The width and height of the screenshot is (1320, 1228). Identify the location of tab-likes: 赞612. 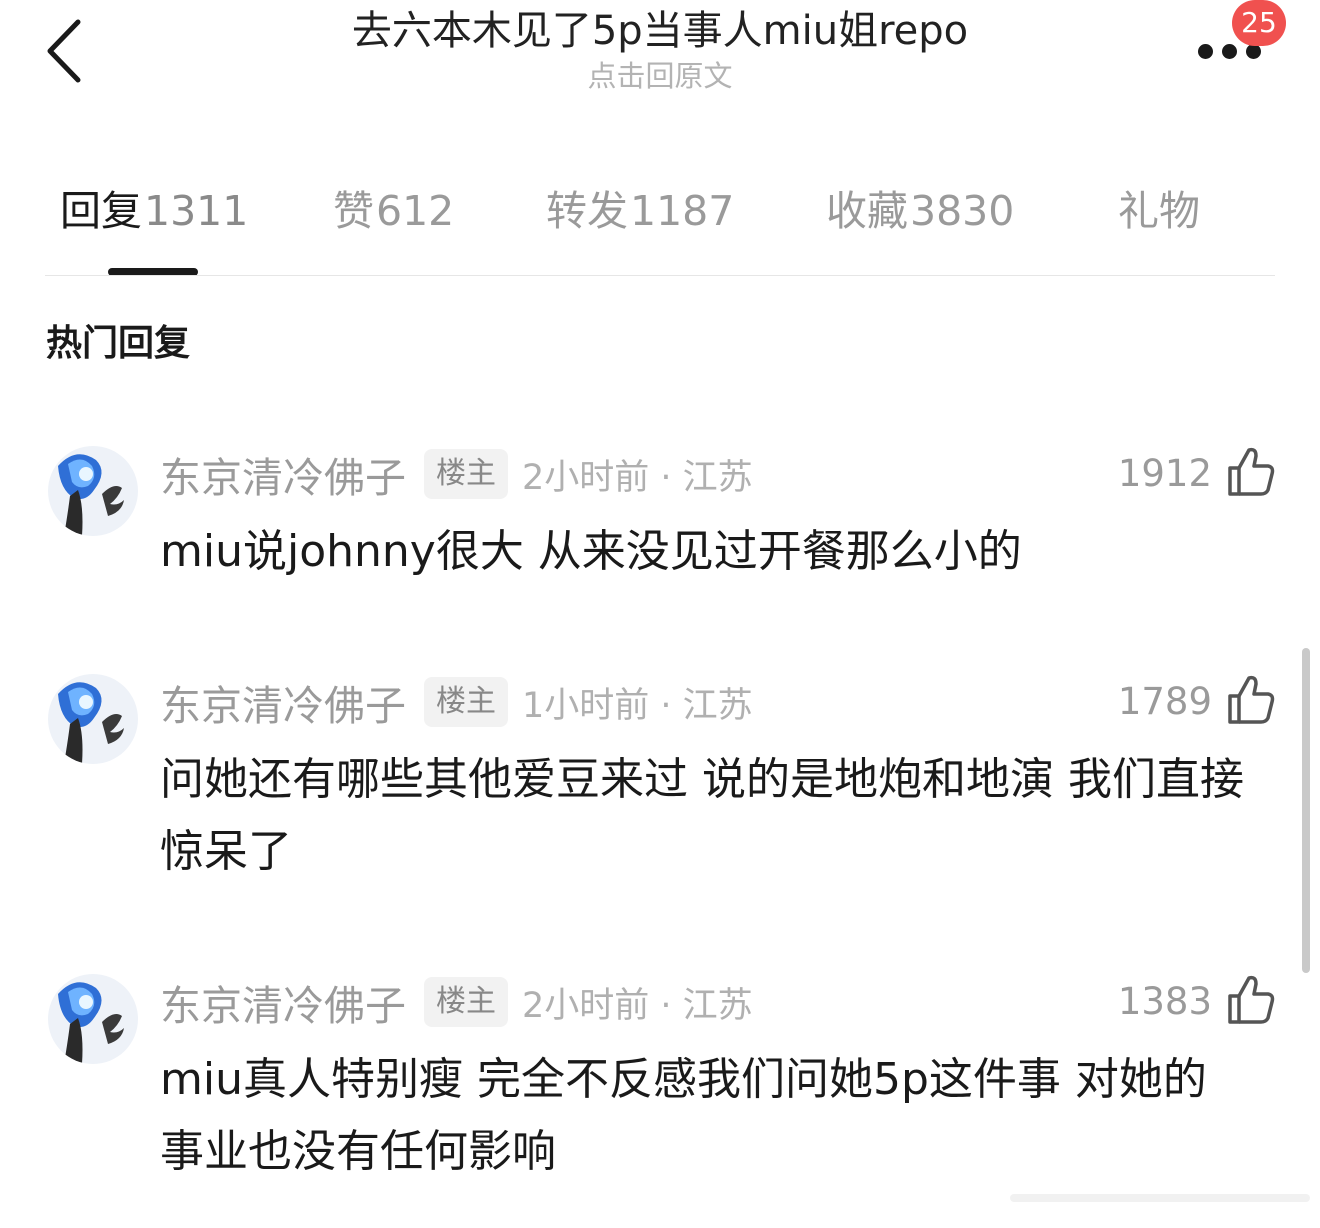
(393, 211).